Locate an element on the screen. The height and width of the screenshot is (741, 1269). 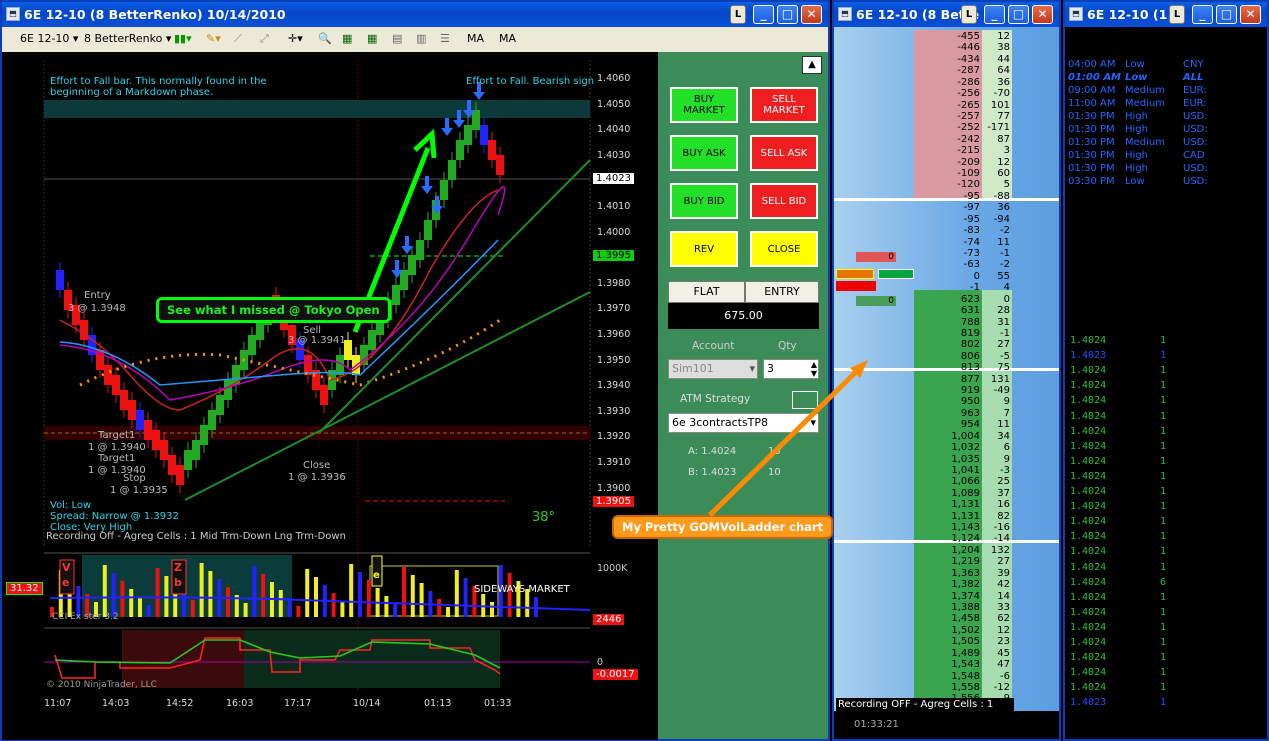
zoom-out-icon: ⤢ is located at coordinates (264, 39).